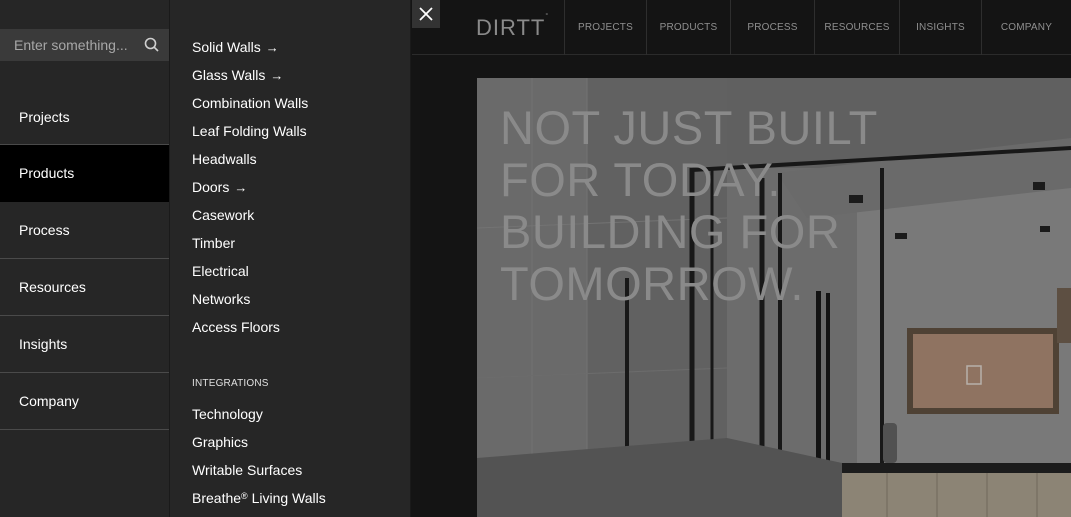 The width and height of the screenshot is (1071, 517). I want to click on submenu-item-solid-walls: Solid Walls →, so click(250, 47).